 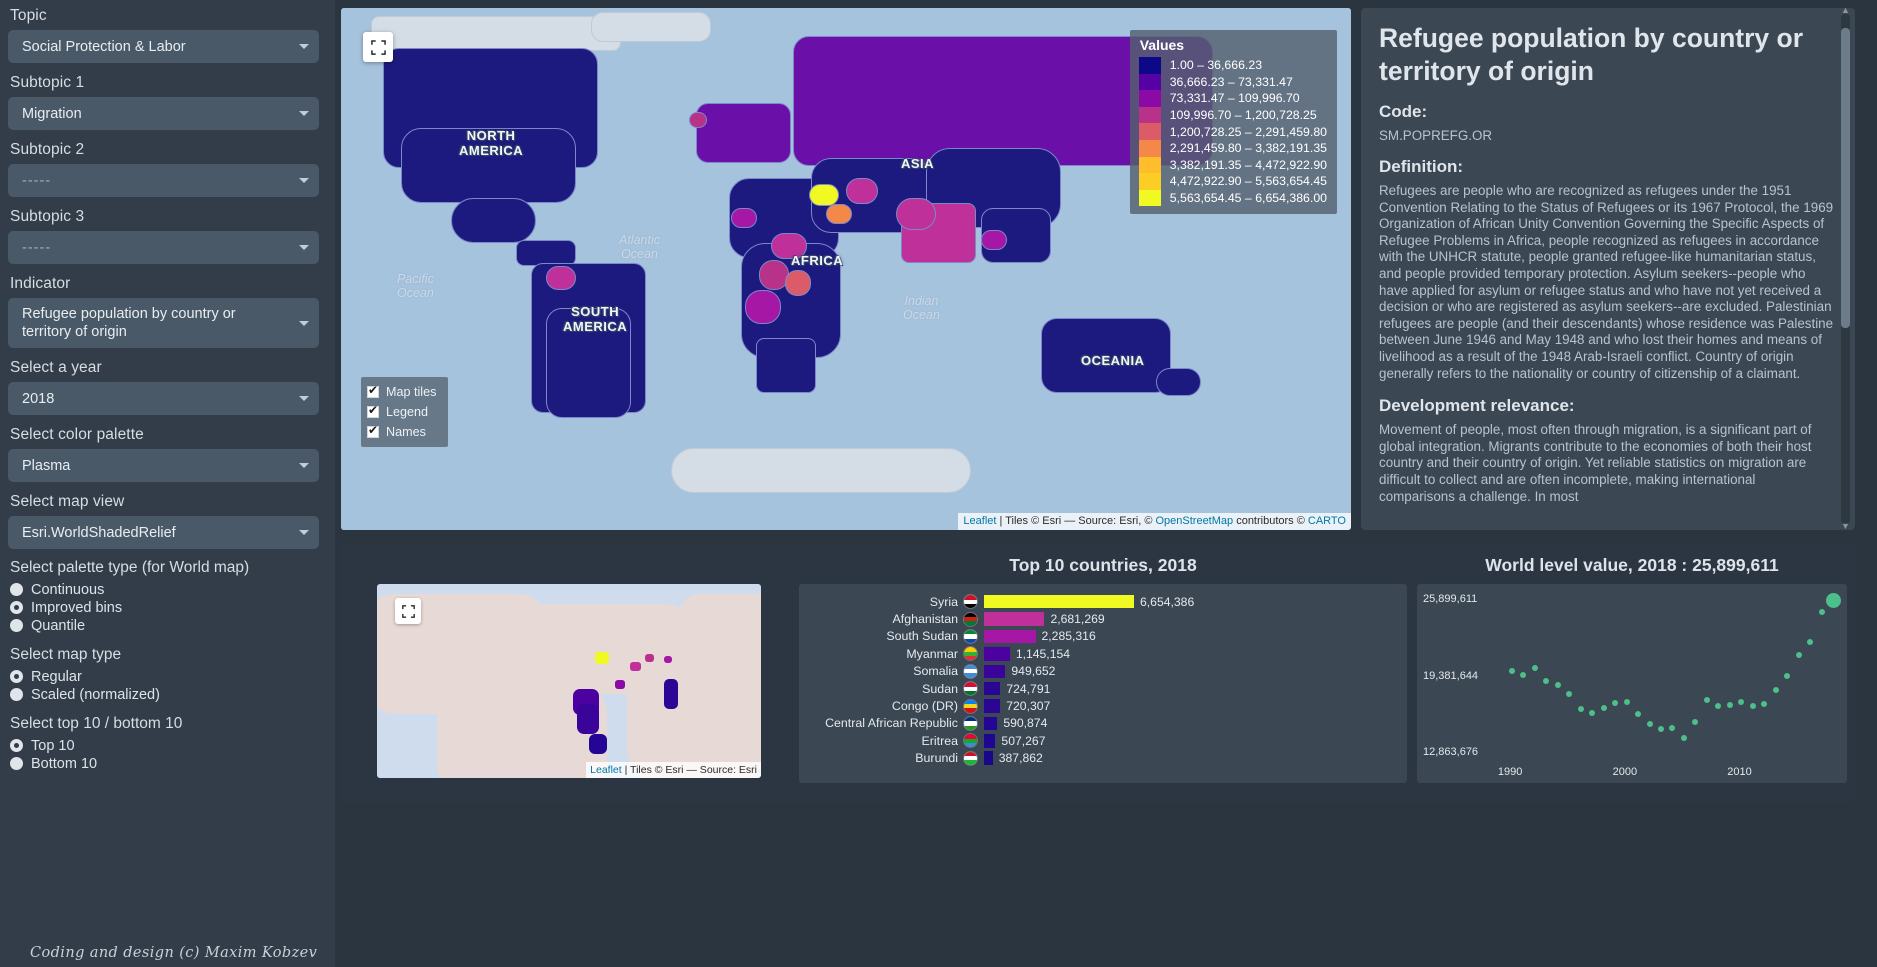 What do you see at coordinates (1248, 164) in the screenshot?
I see `legend-range: 3,382,191.35 – 4,472,922.90` at bounding box center [1248, 164].